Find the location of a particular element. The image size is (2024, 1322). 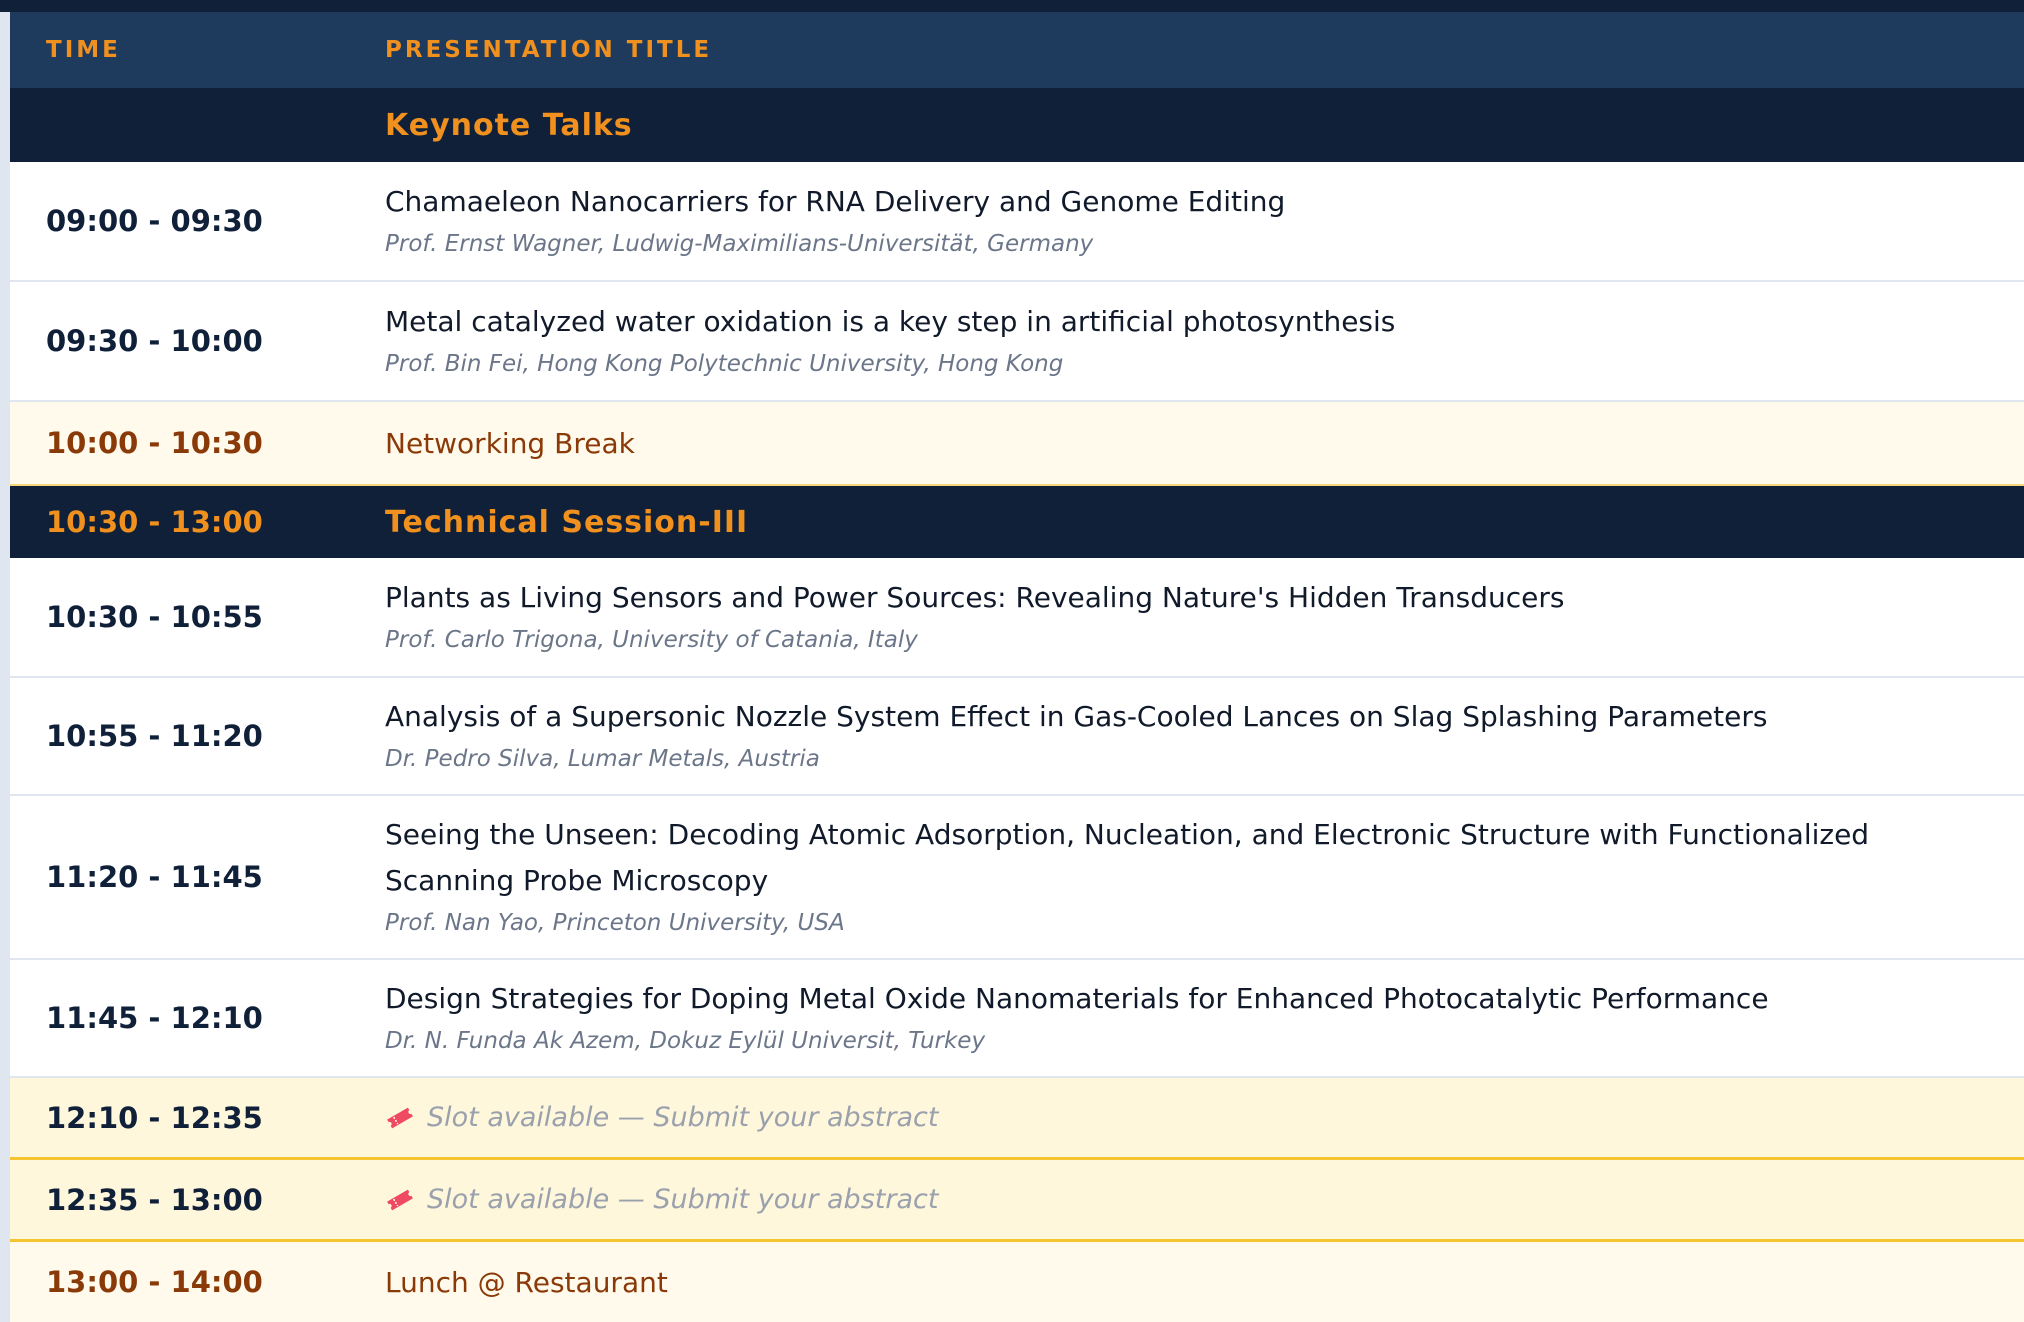

talk-time: 09:00 - 09:30 is located at coordinates (154, 221).